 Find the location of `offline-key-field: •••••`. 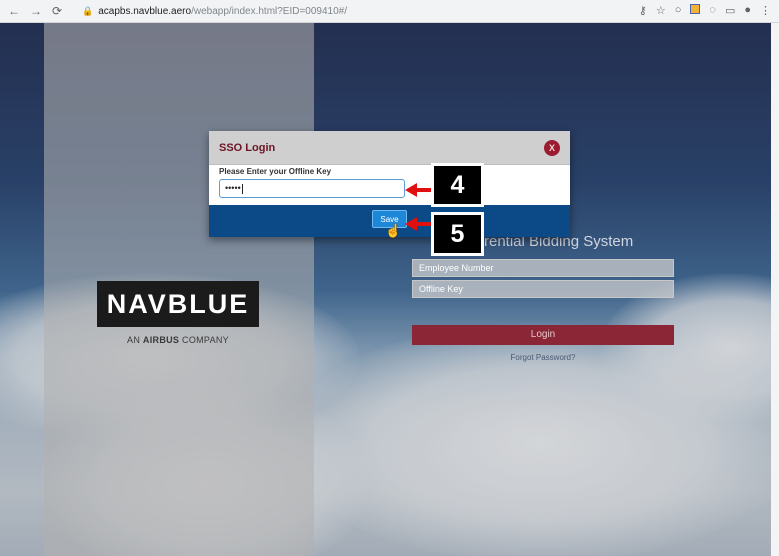

offline-key-field: ••••• is located at coordinates (312, 188).